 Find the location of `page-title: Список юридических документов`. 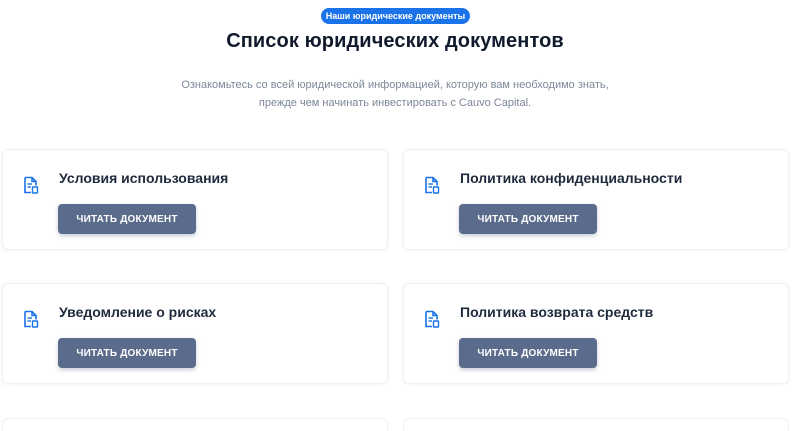

page-title: Список юридических документов is located at coordinates (395, 41).